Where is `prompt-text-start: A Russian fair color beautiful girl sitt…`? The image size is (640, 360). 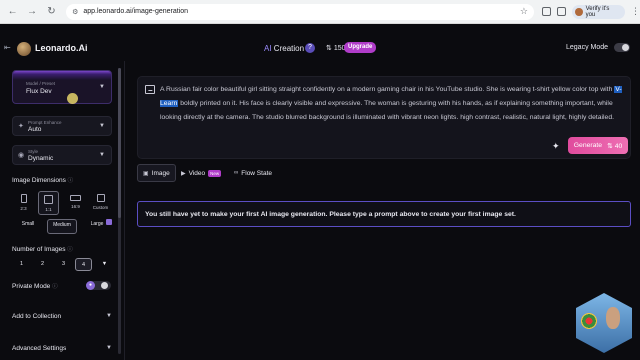
prompt-text-start: A Russian fair color beautiful girl sitt… is located at coordinates (387, 89).